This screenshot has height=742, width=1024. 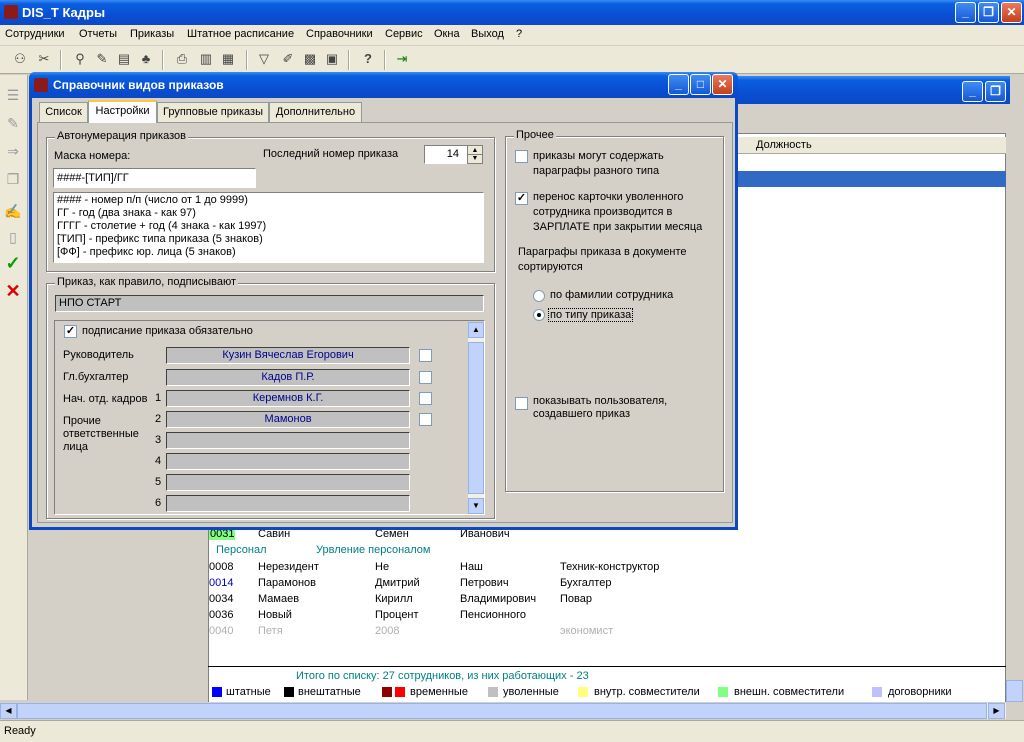 I want to click on grid-icon: ▩, so click(x=310, y=59).